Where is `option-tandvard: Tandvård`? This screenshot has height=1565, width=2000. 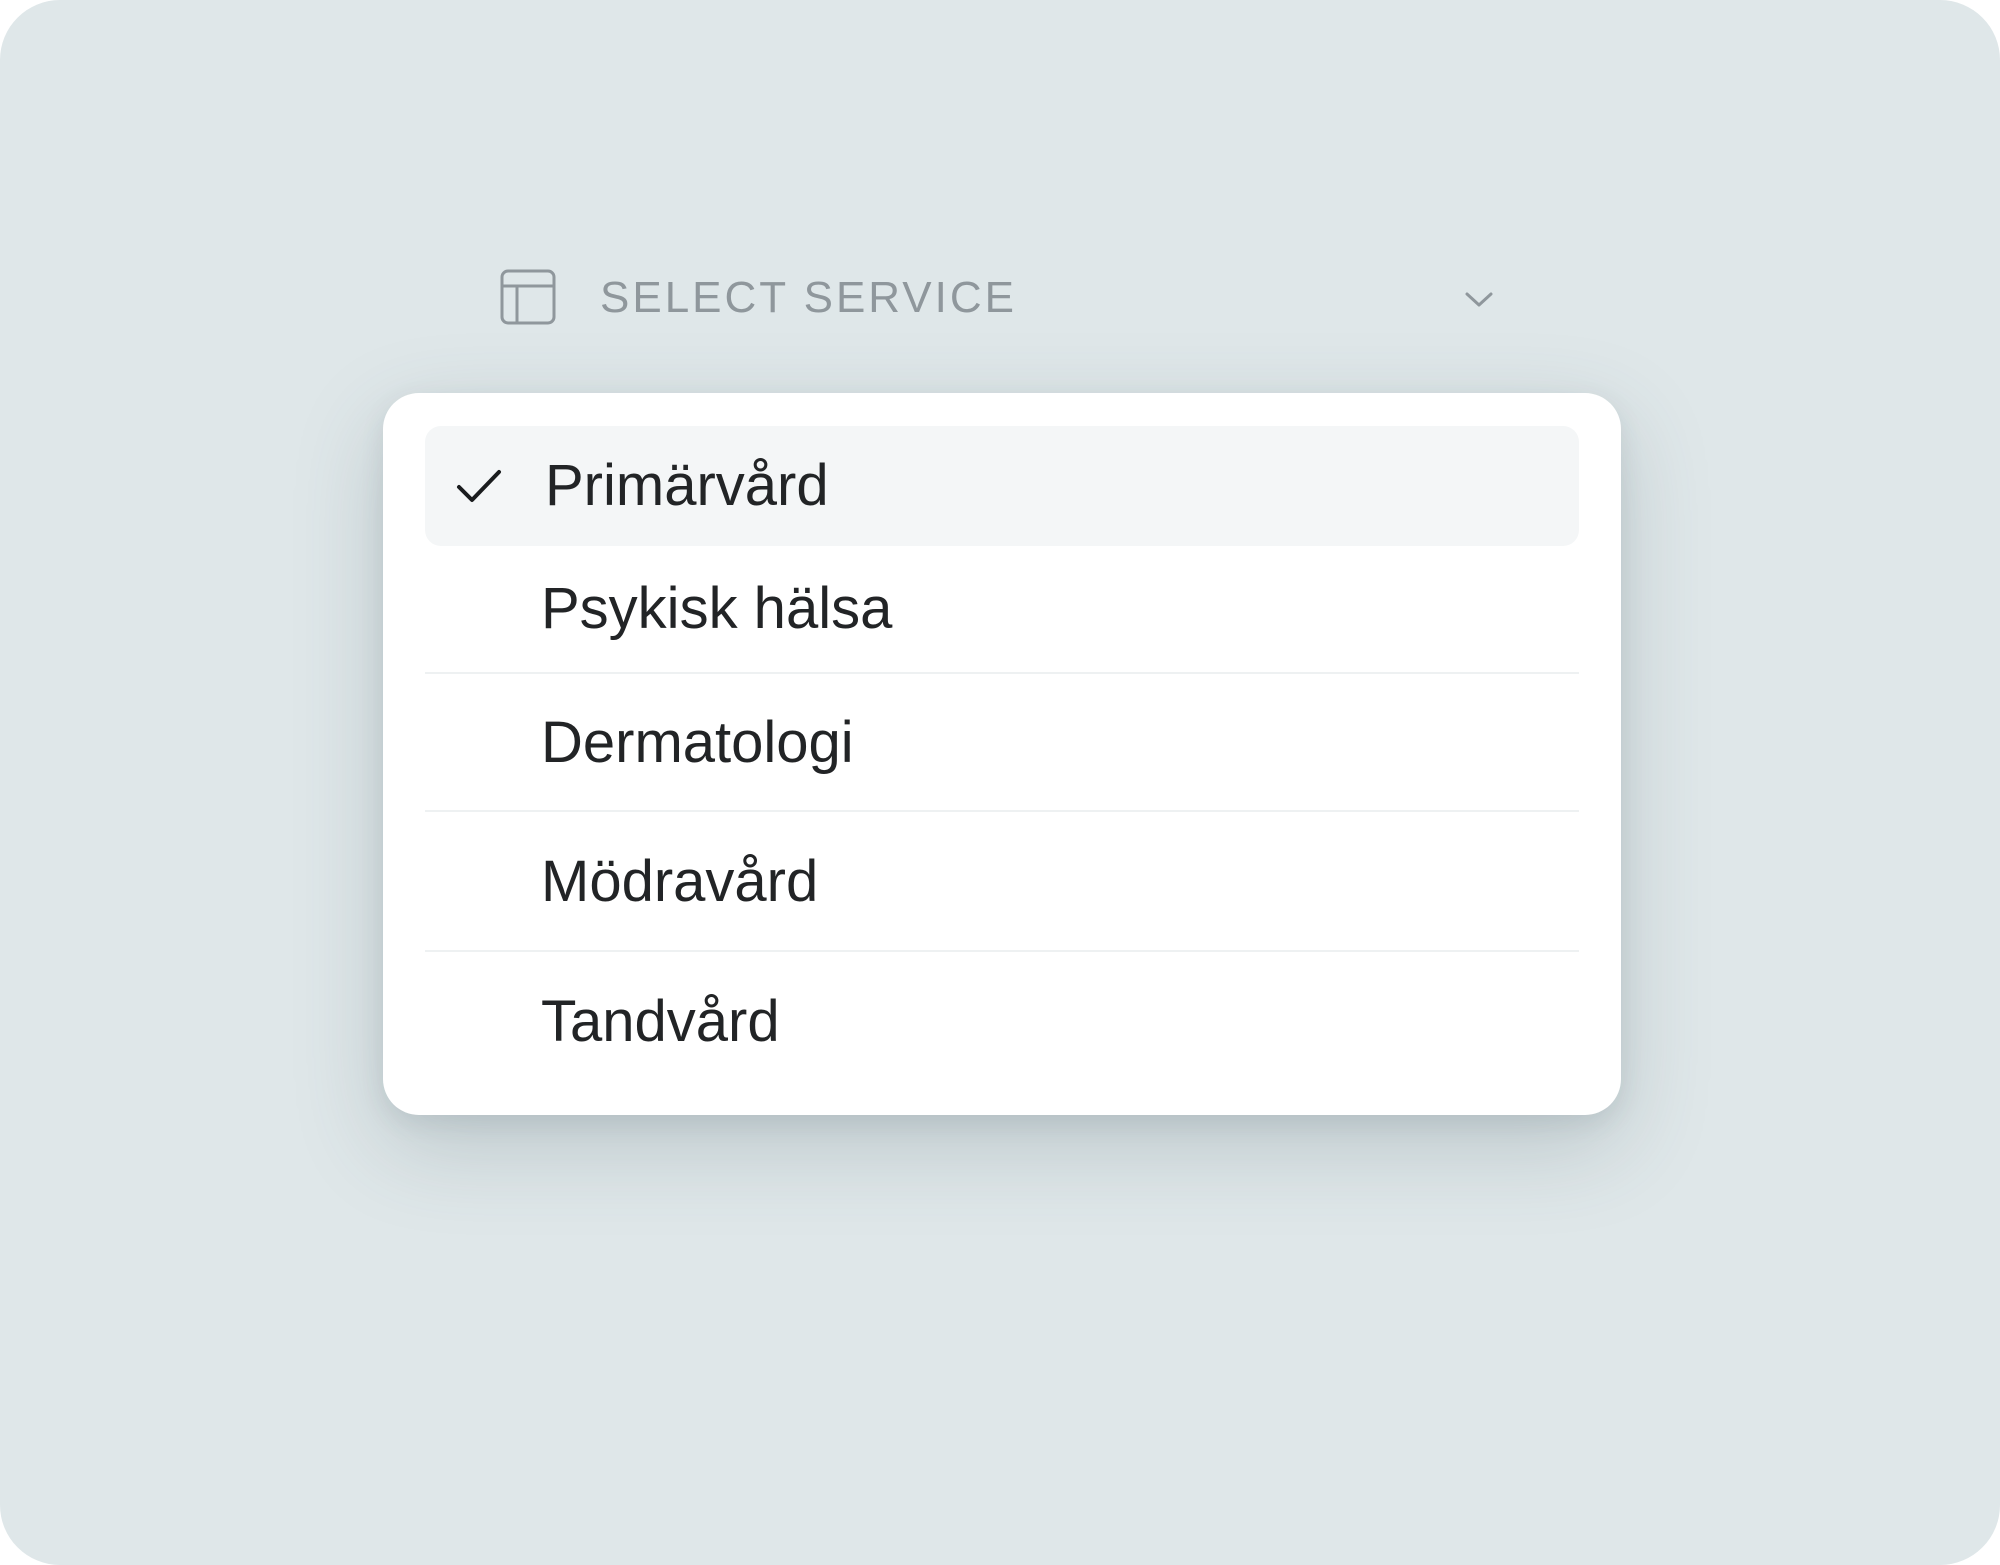
option-tandvard: Tandvård is located at coordinates (1002, 1020).